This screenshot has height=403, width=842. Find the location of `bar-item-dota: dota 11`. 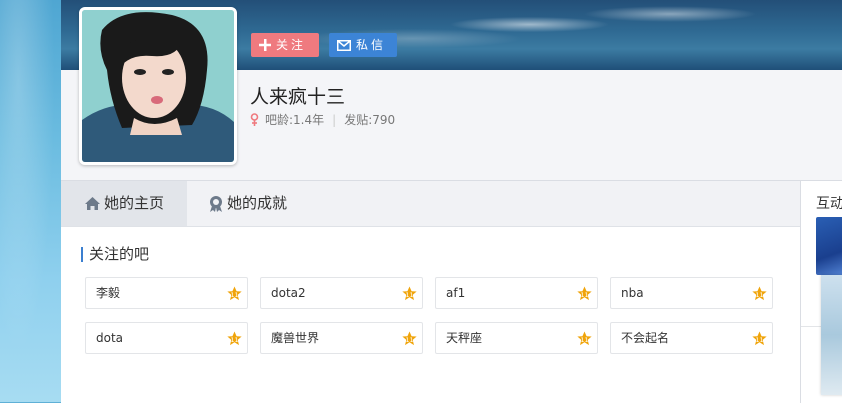

bar-item-dota: dota 11 is located at coordinates (166, 338).